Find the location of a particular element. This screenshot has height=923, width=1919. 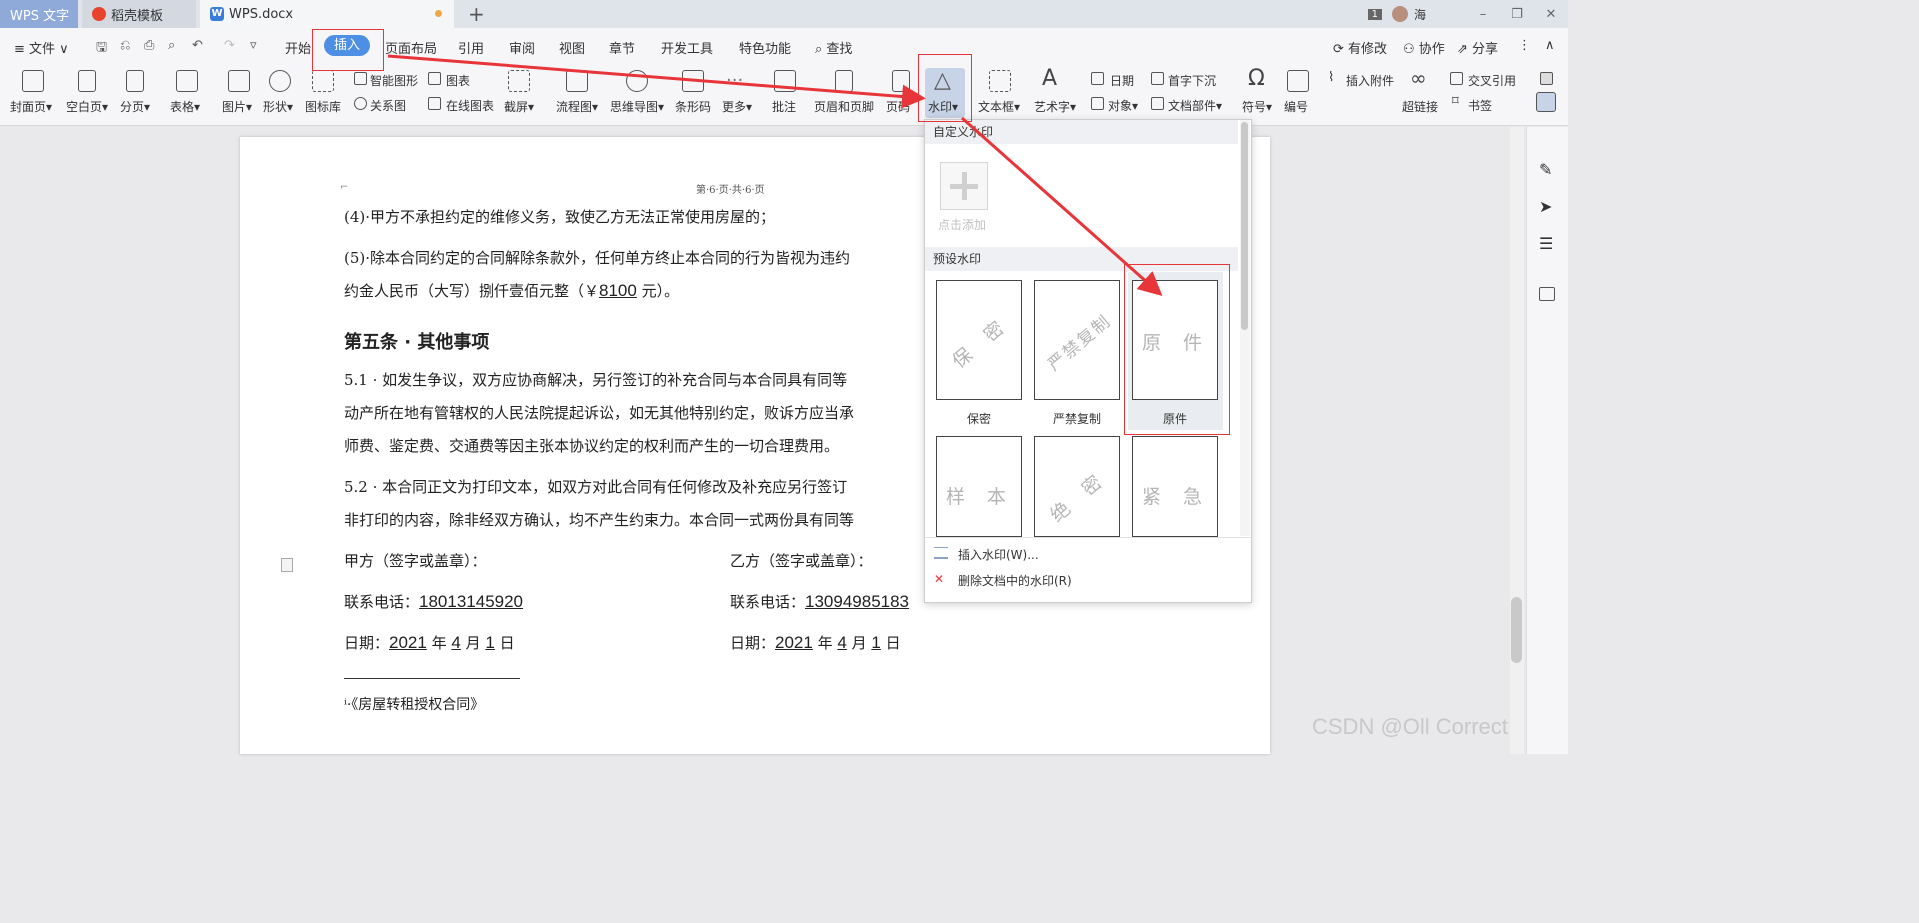

app-tab-wps: WPS 文字 is located at coordinates (39, 14).